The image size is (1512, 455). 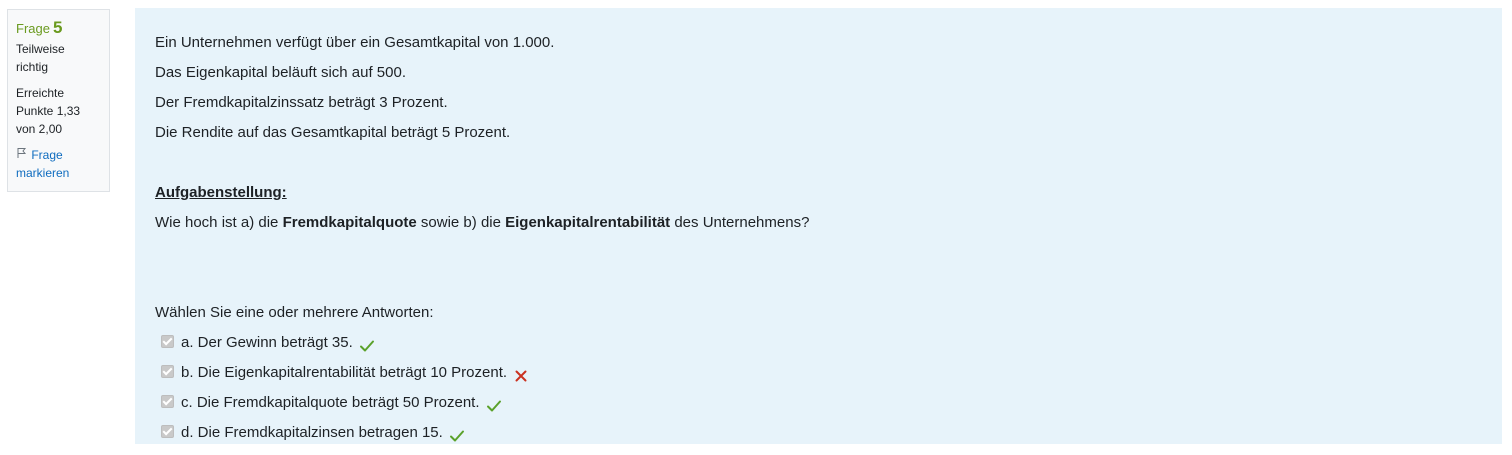 I want to click on flag-icon, so click(x=22, y=155).